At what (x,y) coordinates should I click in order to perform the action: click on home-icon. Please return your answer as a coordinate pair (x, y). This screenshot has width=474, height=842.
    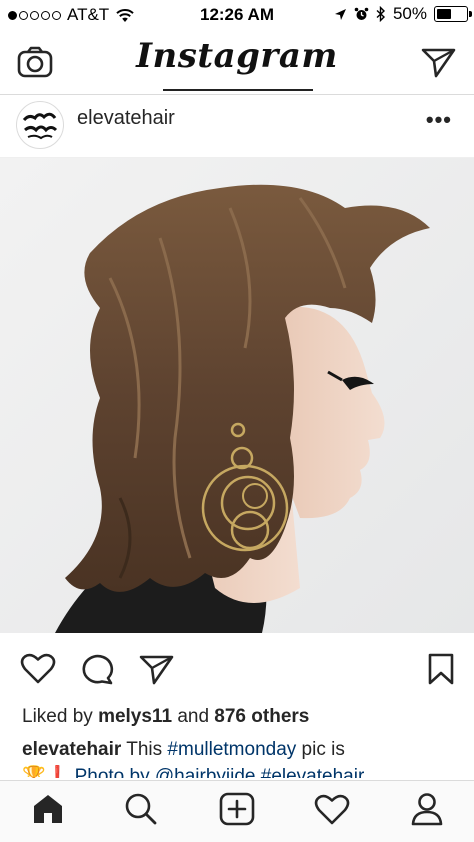
    Looking at the image, I should click on (48, 809).